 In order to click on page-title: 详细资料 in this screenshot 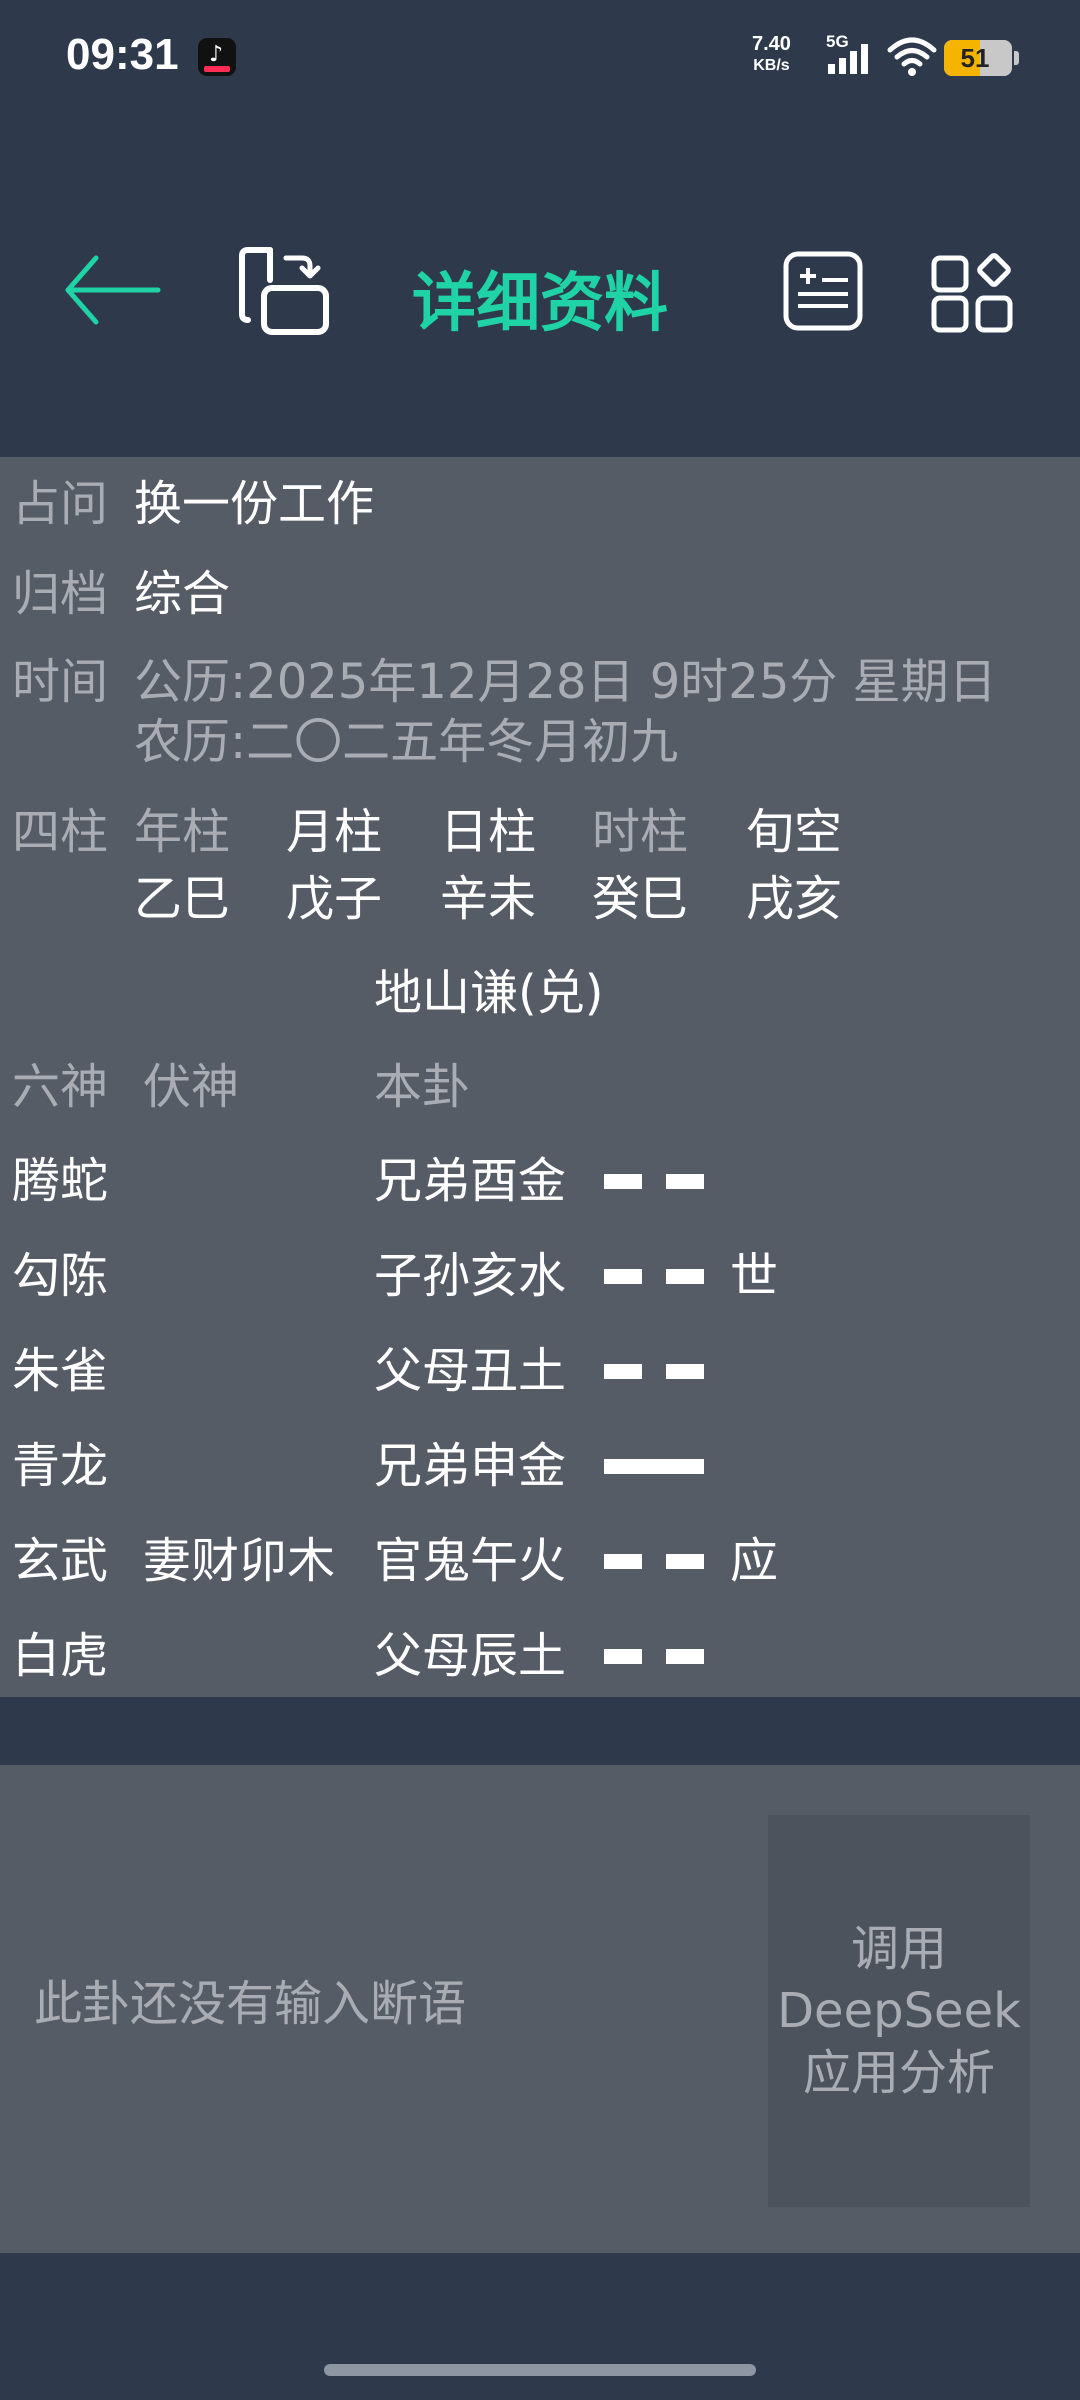, I will do `click(540, 304)`.